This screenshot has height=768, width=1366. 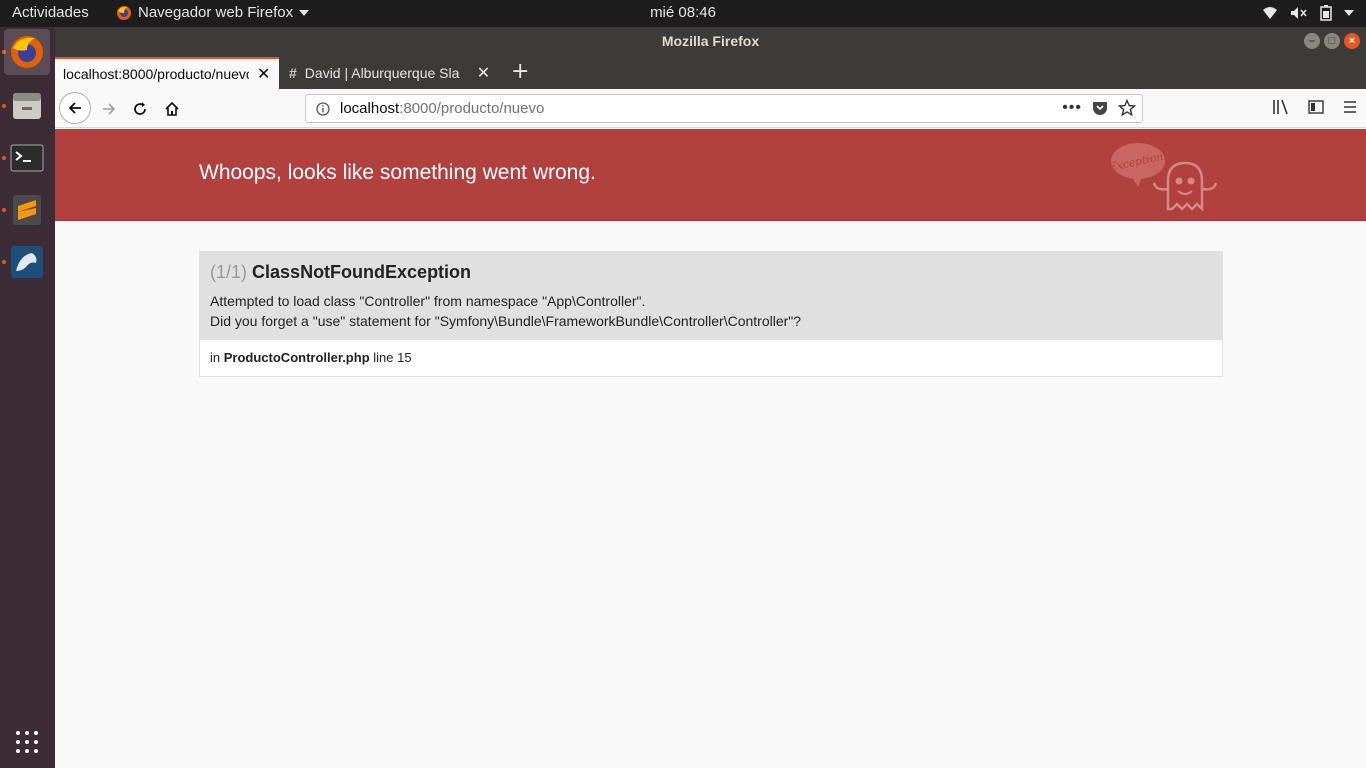 I want to click on dock-terminal, so click(x=27, y=158).